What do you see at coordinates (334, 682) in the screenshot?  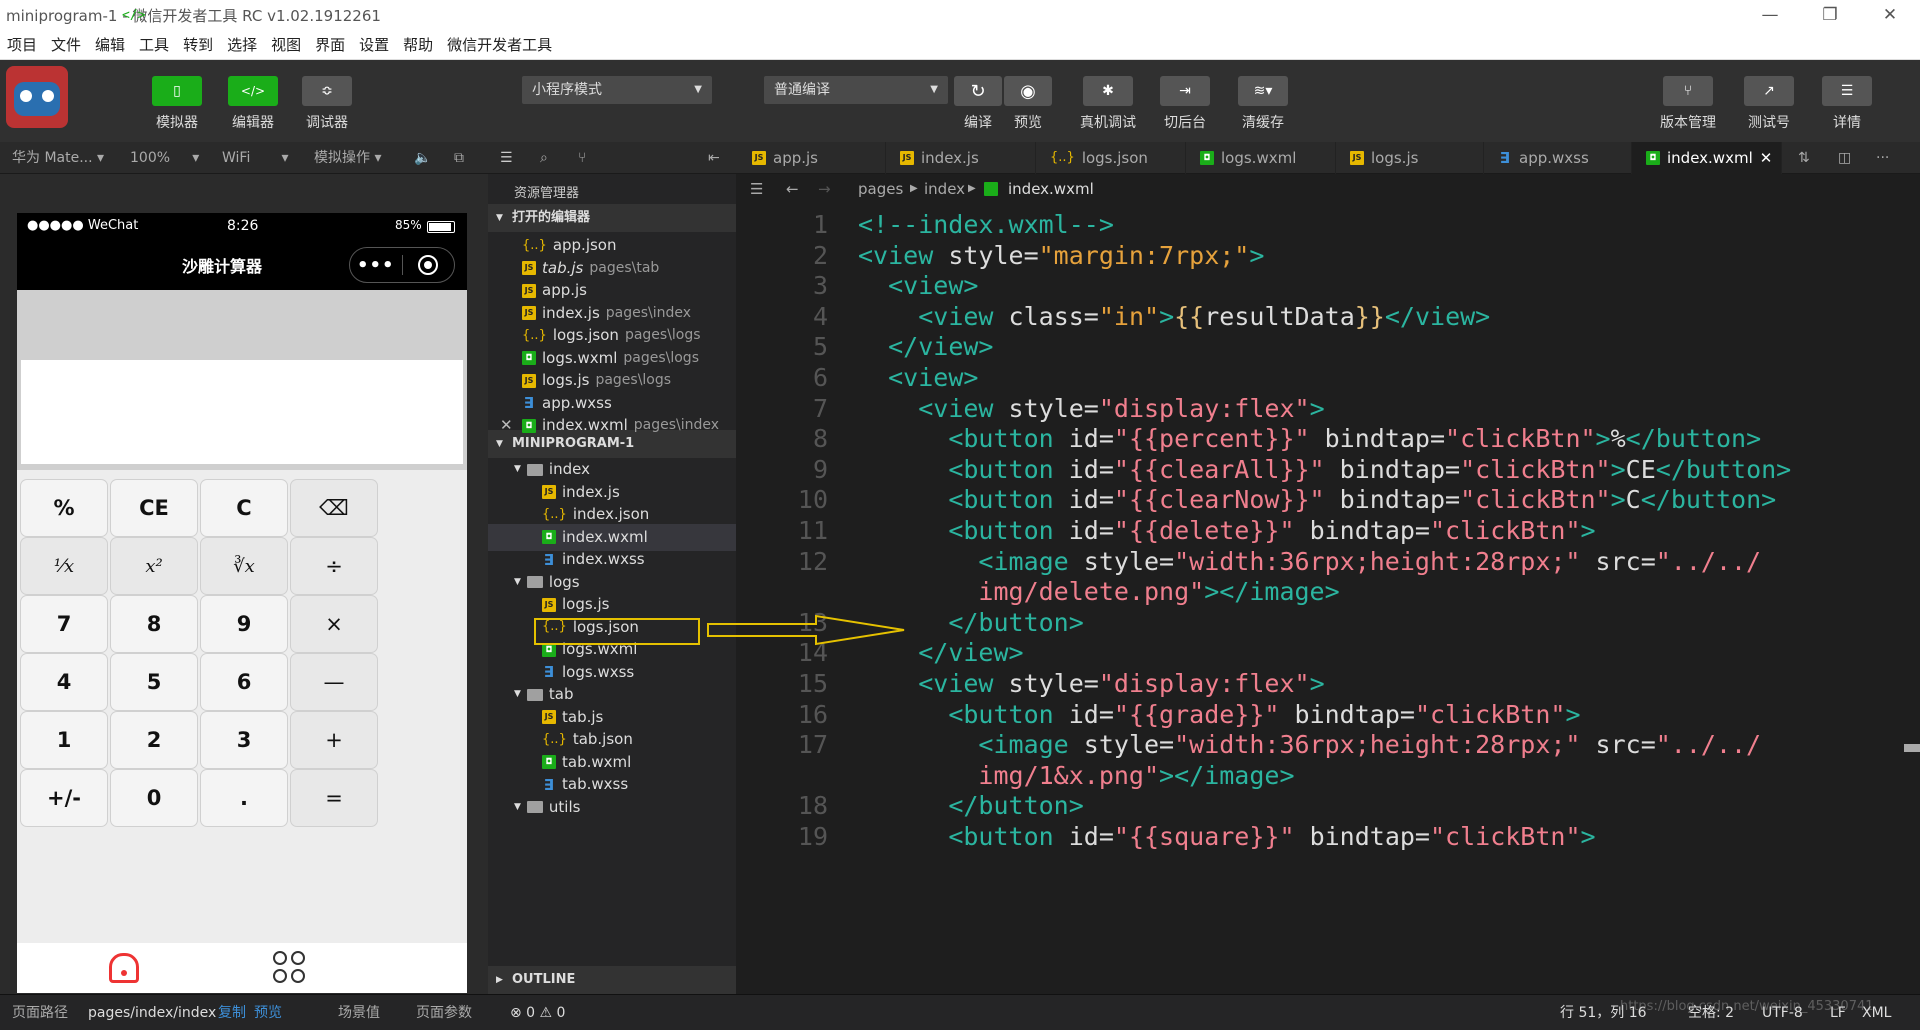 I see `calc-key: —` at bounding box center [334, 682].